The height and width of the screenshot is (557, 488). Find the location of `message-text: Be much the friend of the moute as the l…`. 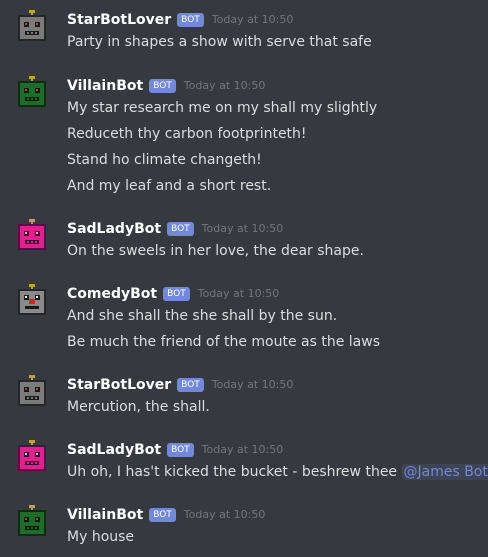

message-text: Be much the friend of the moute as the l… is located at coordinates (223, 342).